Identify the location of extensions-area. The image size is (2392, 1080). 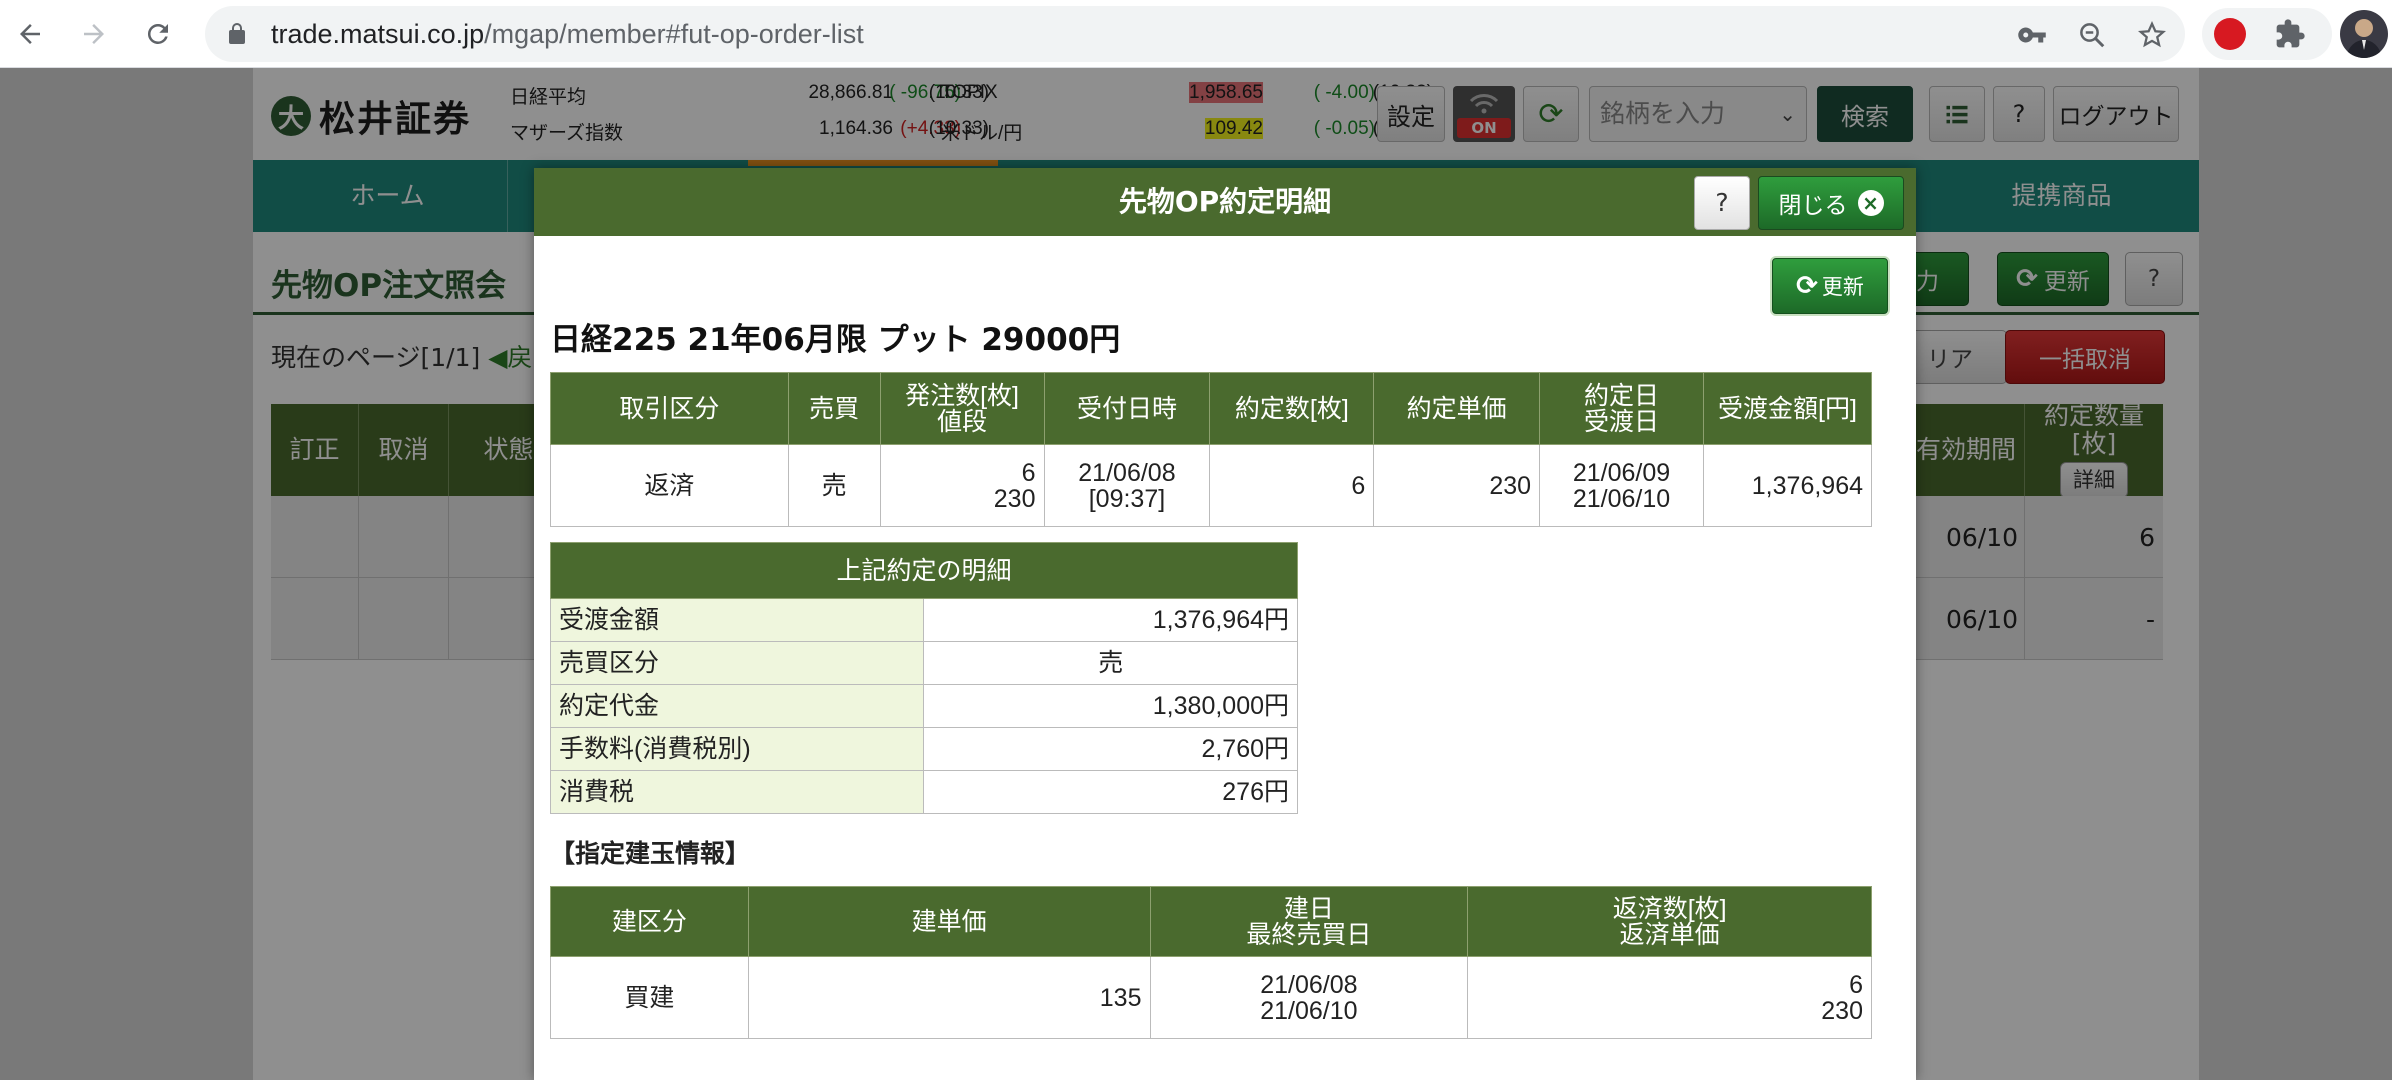
(2267, 34).